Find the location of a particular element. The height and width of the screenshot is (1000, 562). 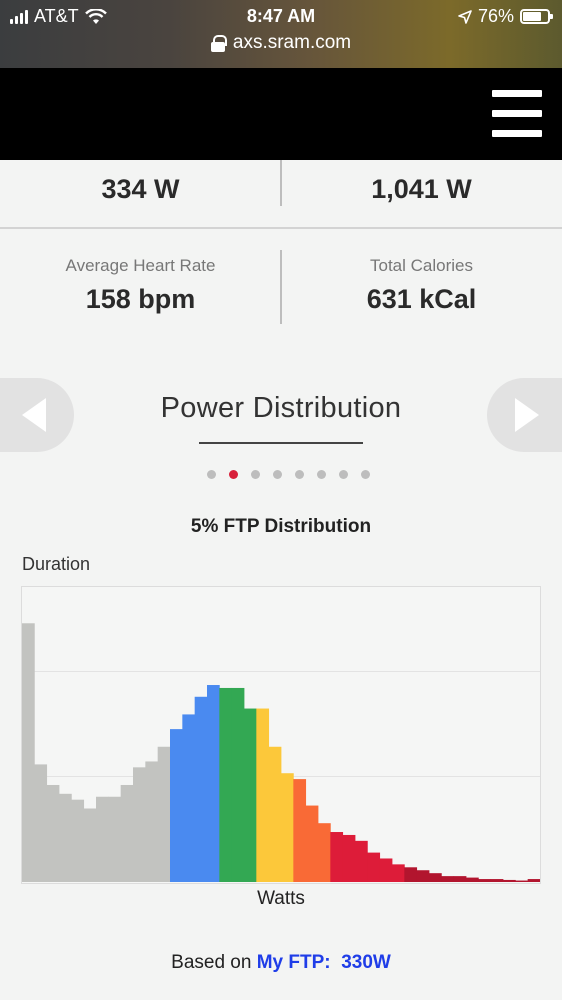

address-bar: axs.sram.com is located at coordinates (281, 43).